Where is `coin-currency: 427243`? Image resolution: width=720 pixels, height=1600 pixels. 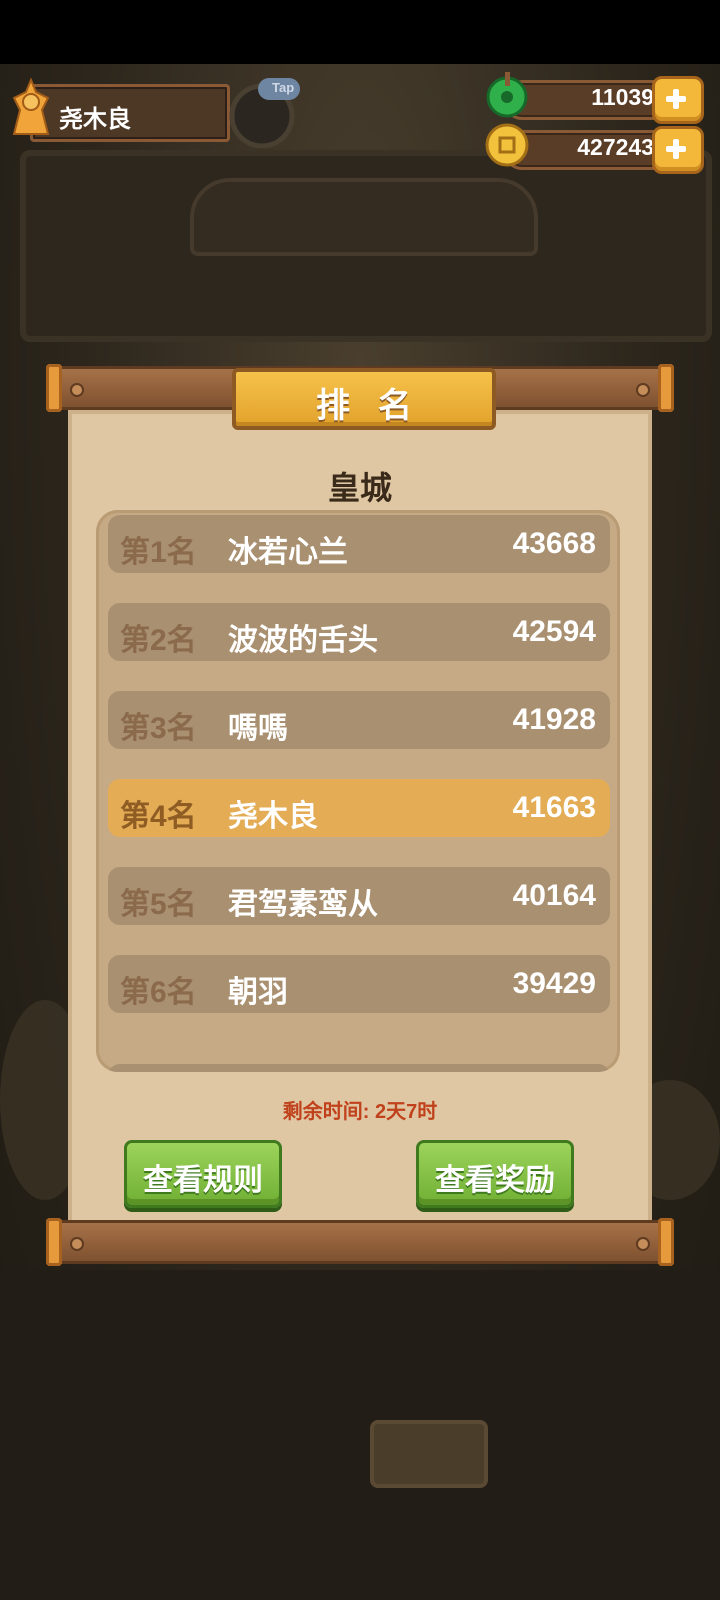
coin-currency: 427243 is located at coordinates (594, 148).